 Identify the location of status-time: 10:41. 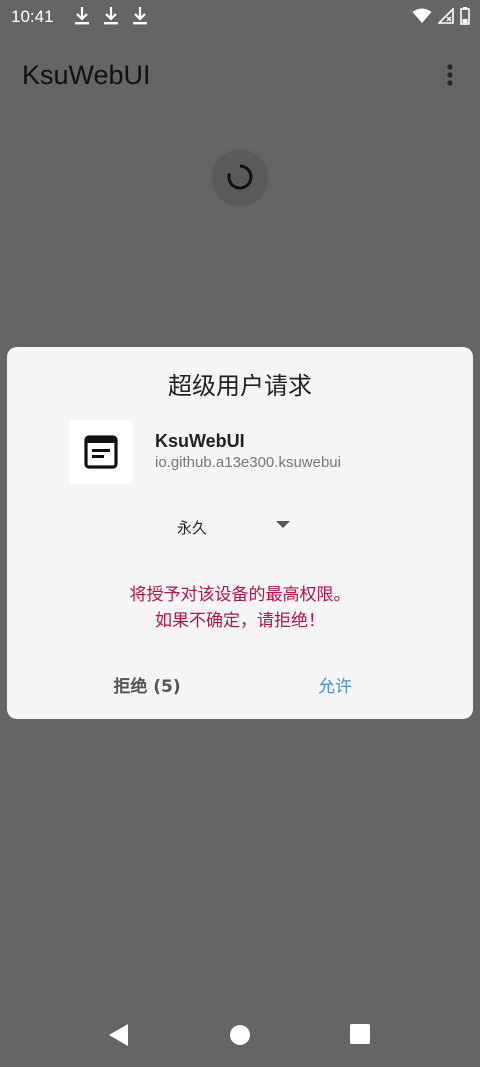
(32, 16).